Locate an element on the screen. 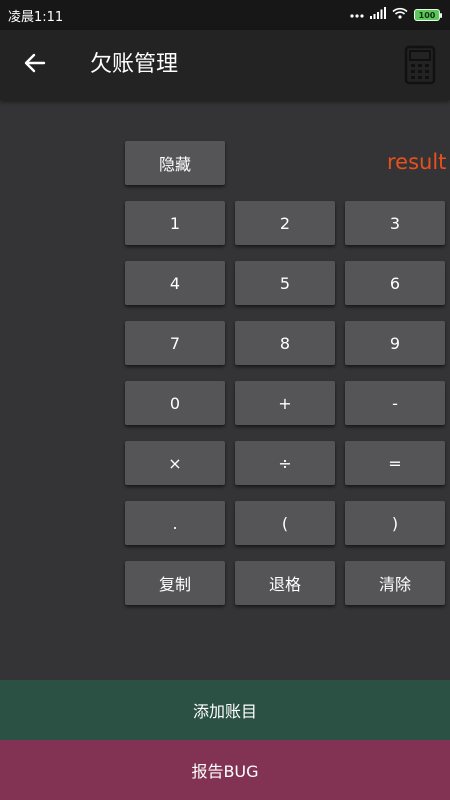 The width and height of the screenshot is (450, 800). more-dots-icon is located at coordinates (357, 15).